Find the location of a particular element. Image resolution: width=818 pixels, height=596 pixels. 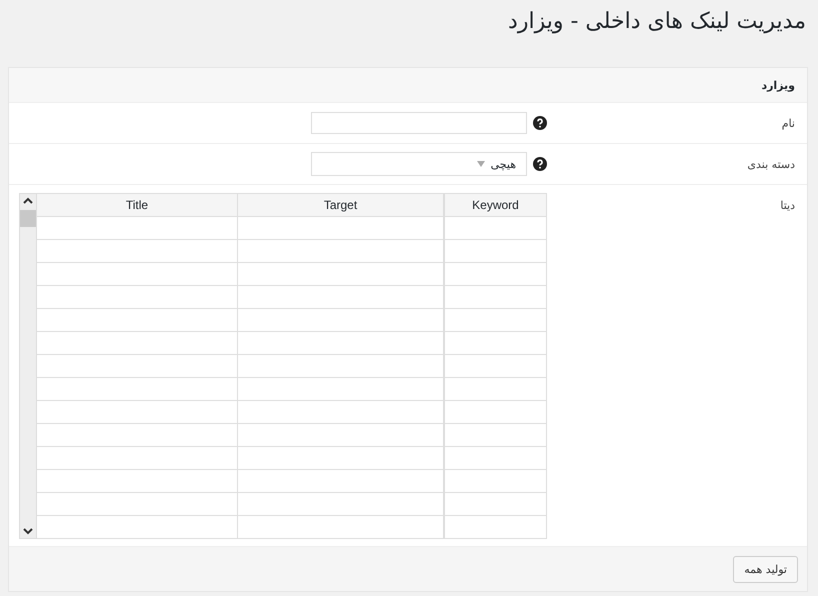

scroll-thumb is located at coordinates (28, 218).